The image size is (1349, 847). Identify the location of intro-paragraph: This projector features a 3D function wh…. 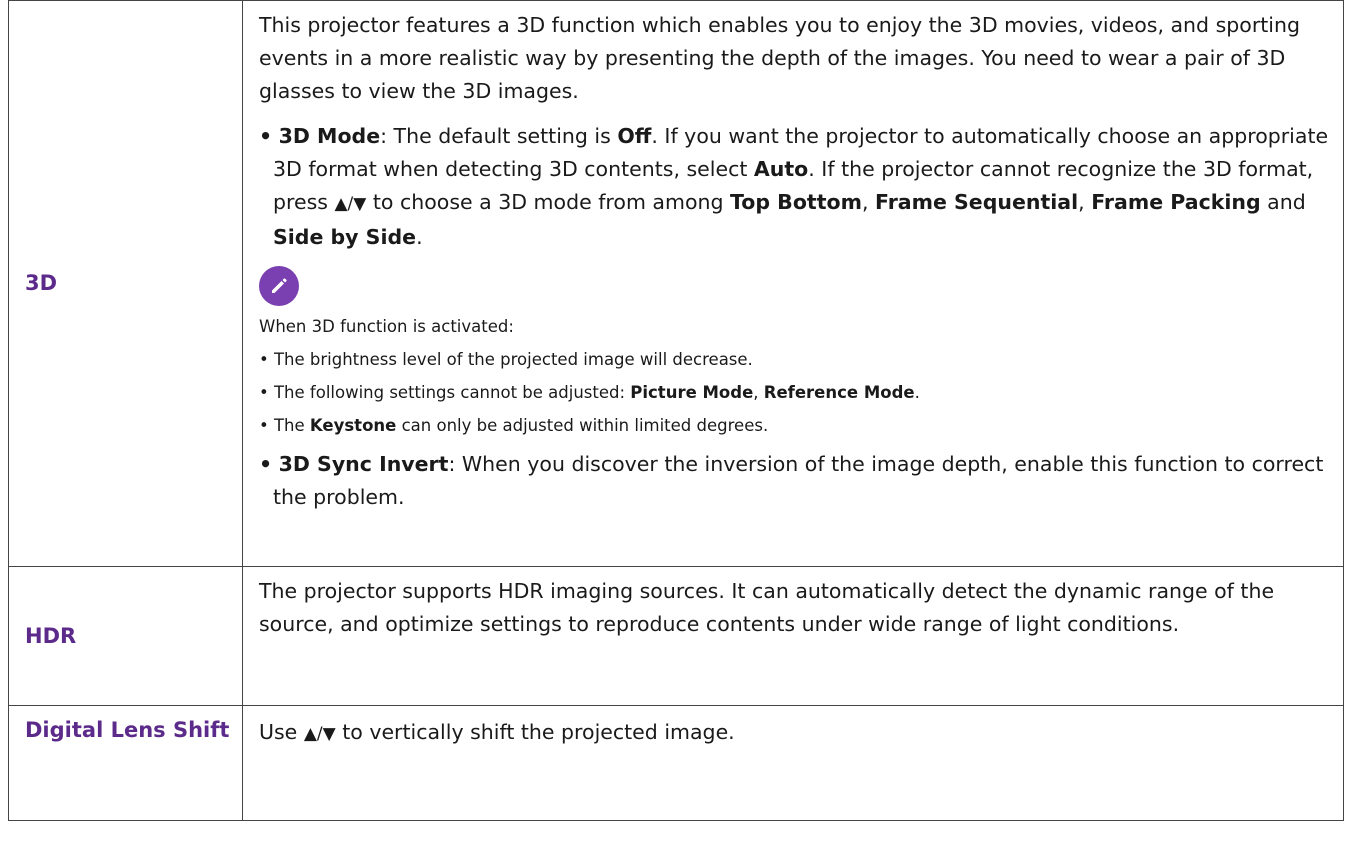
(779, 58).